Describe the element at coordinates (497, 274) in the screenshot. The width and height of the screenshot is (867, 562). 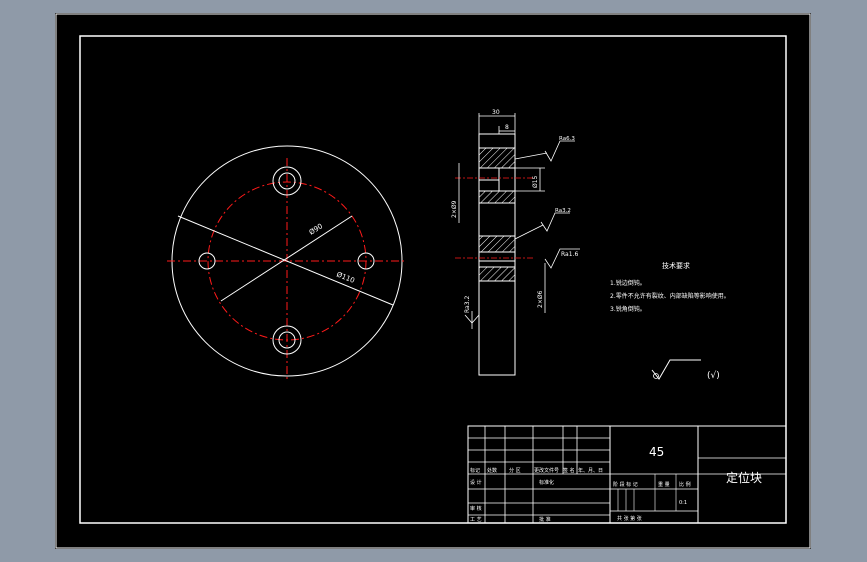
I see `hatch-bottom` at that location.